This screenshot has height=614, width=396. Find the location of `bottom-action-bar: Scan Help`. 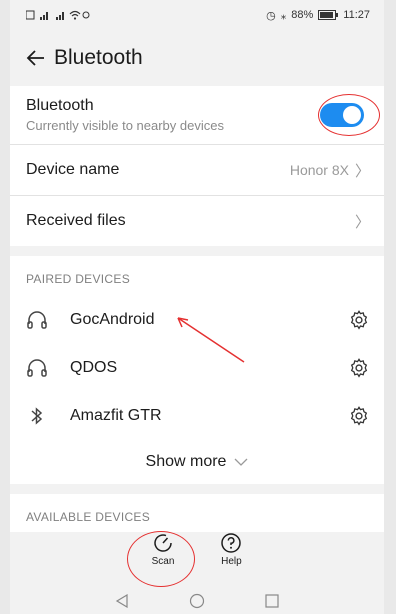

bottom-action-bar: Scan Help is located at coordinates (197, 559).